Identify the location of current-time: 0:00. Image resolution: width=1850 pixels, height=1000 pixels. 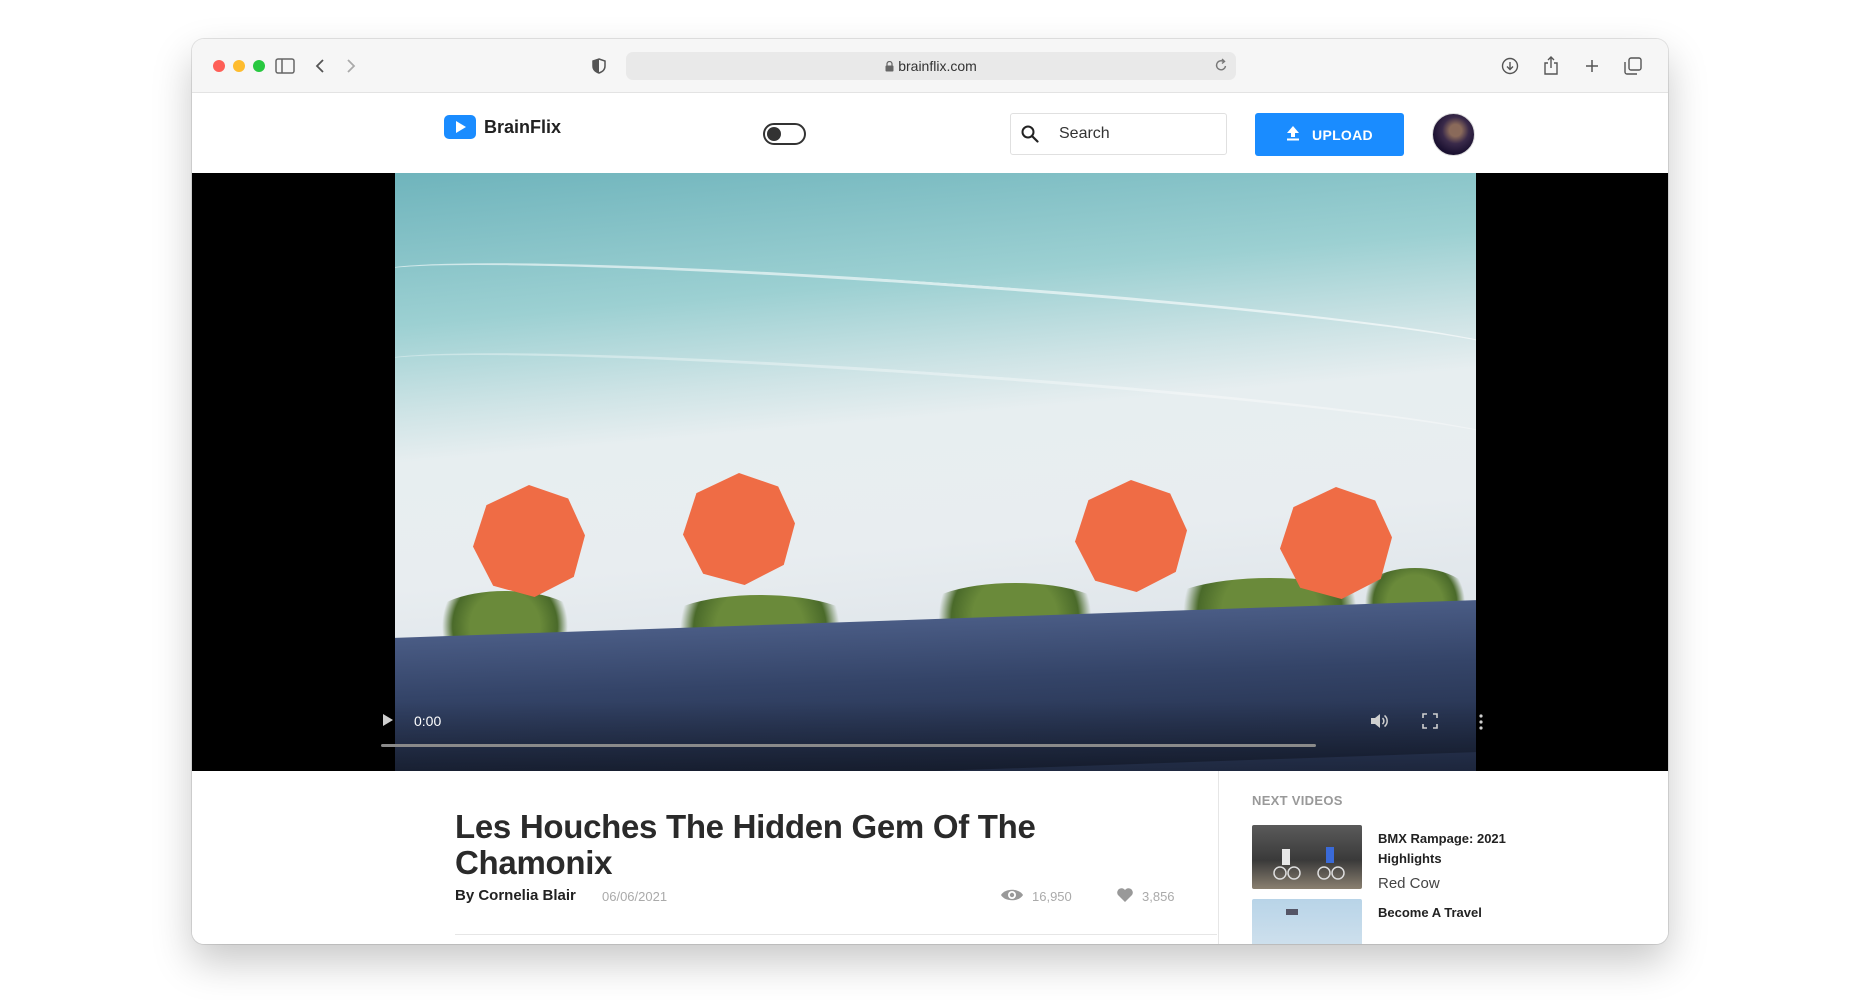
(428, 721).